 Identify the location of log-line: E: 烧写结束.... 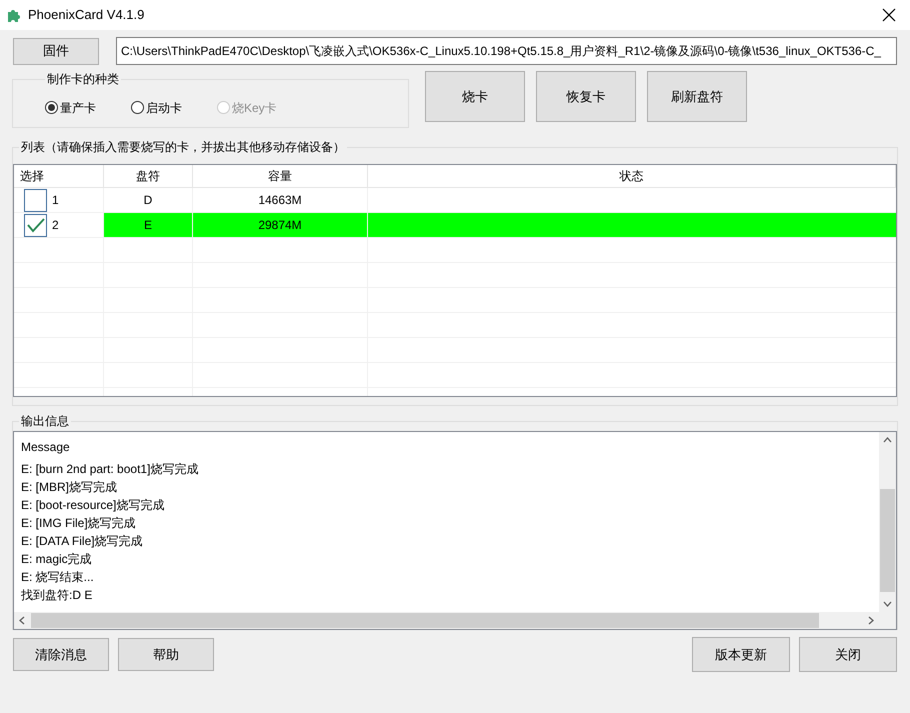
(58, 577).